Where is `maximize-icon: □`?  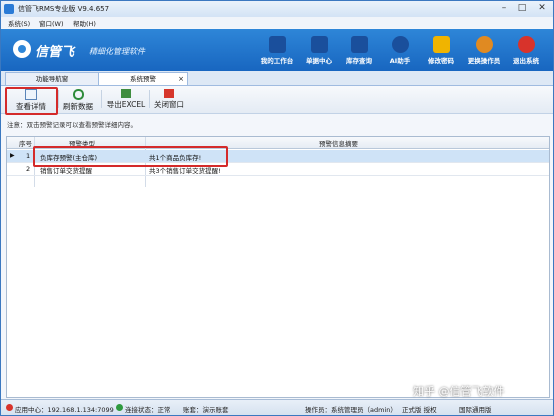 maximize-icon: □ is located at coordinates (522, 8).